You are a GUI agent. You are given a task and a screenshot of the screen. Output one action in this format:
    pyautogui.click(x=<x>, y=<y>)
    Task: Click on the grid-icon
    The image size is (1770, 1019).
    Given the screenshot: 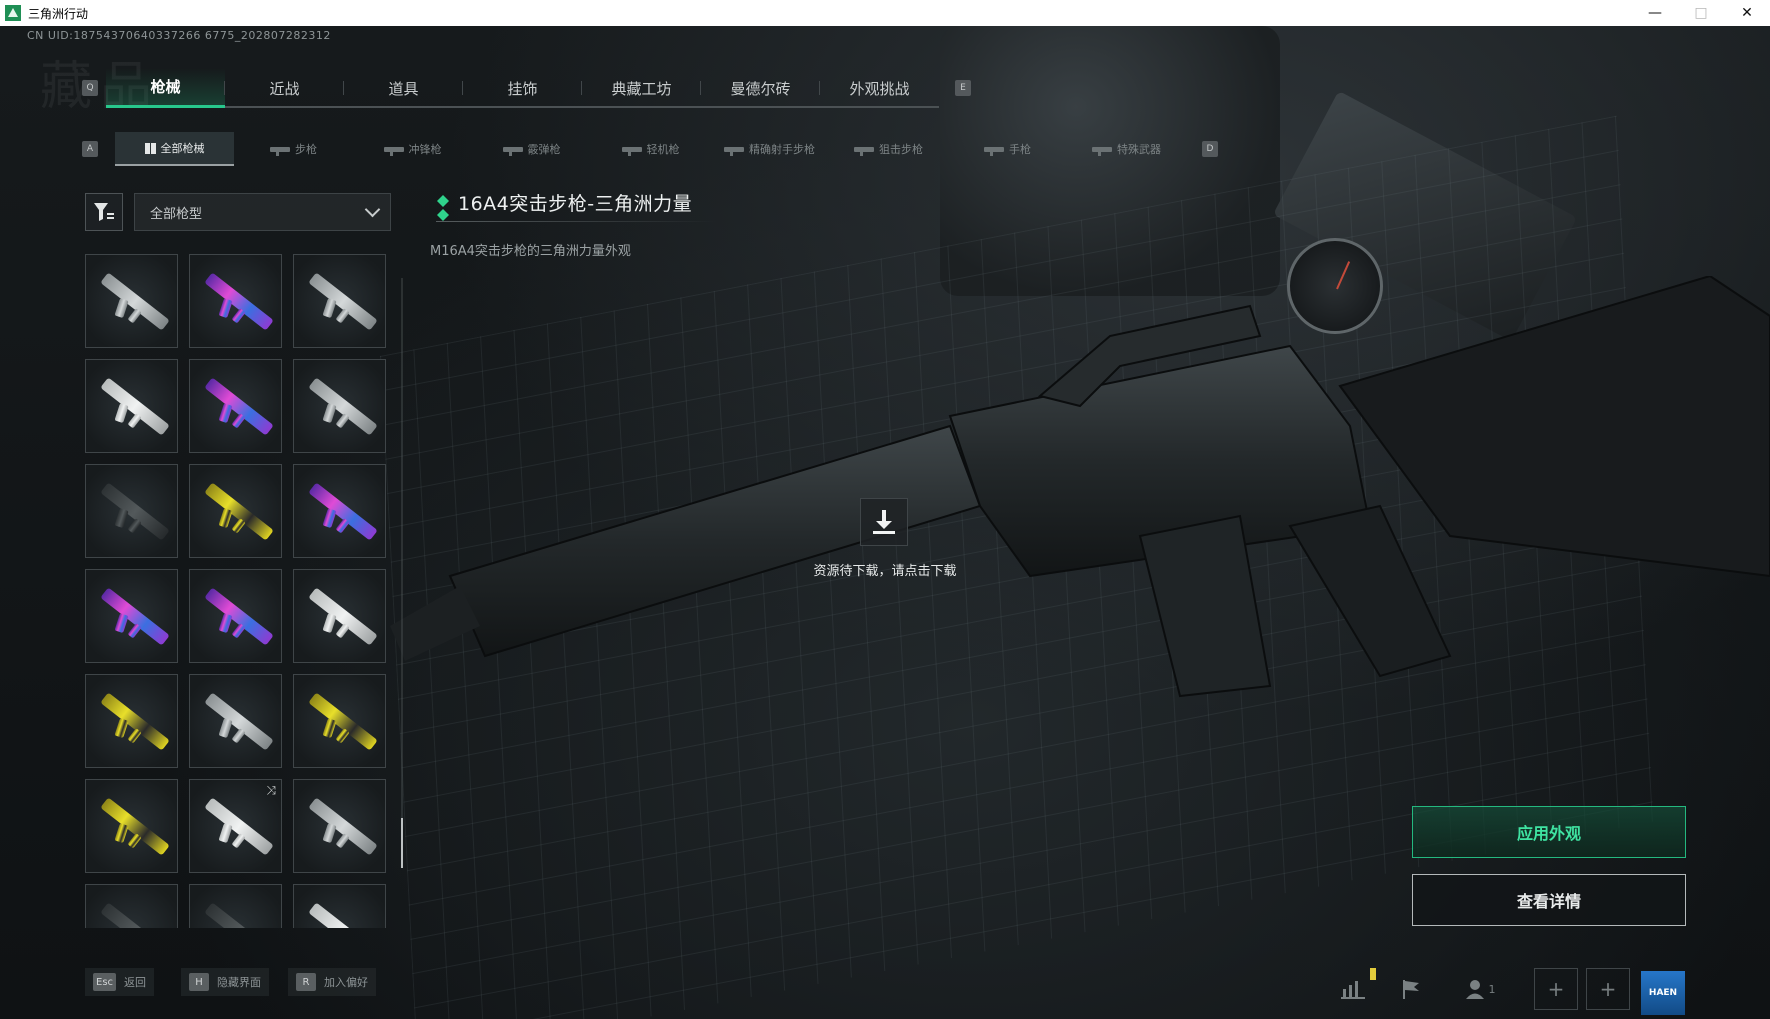 What is the action you would take?
    pyautogui.click(x=150, y=148)
    